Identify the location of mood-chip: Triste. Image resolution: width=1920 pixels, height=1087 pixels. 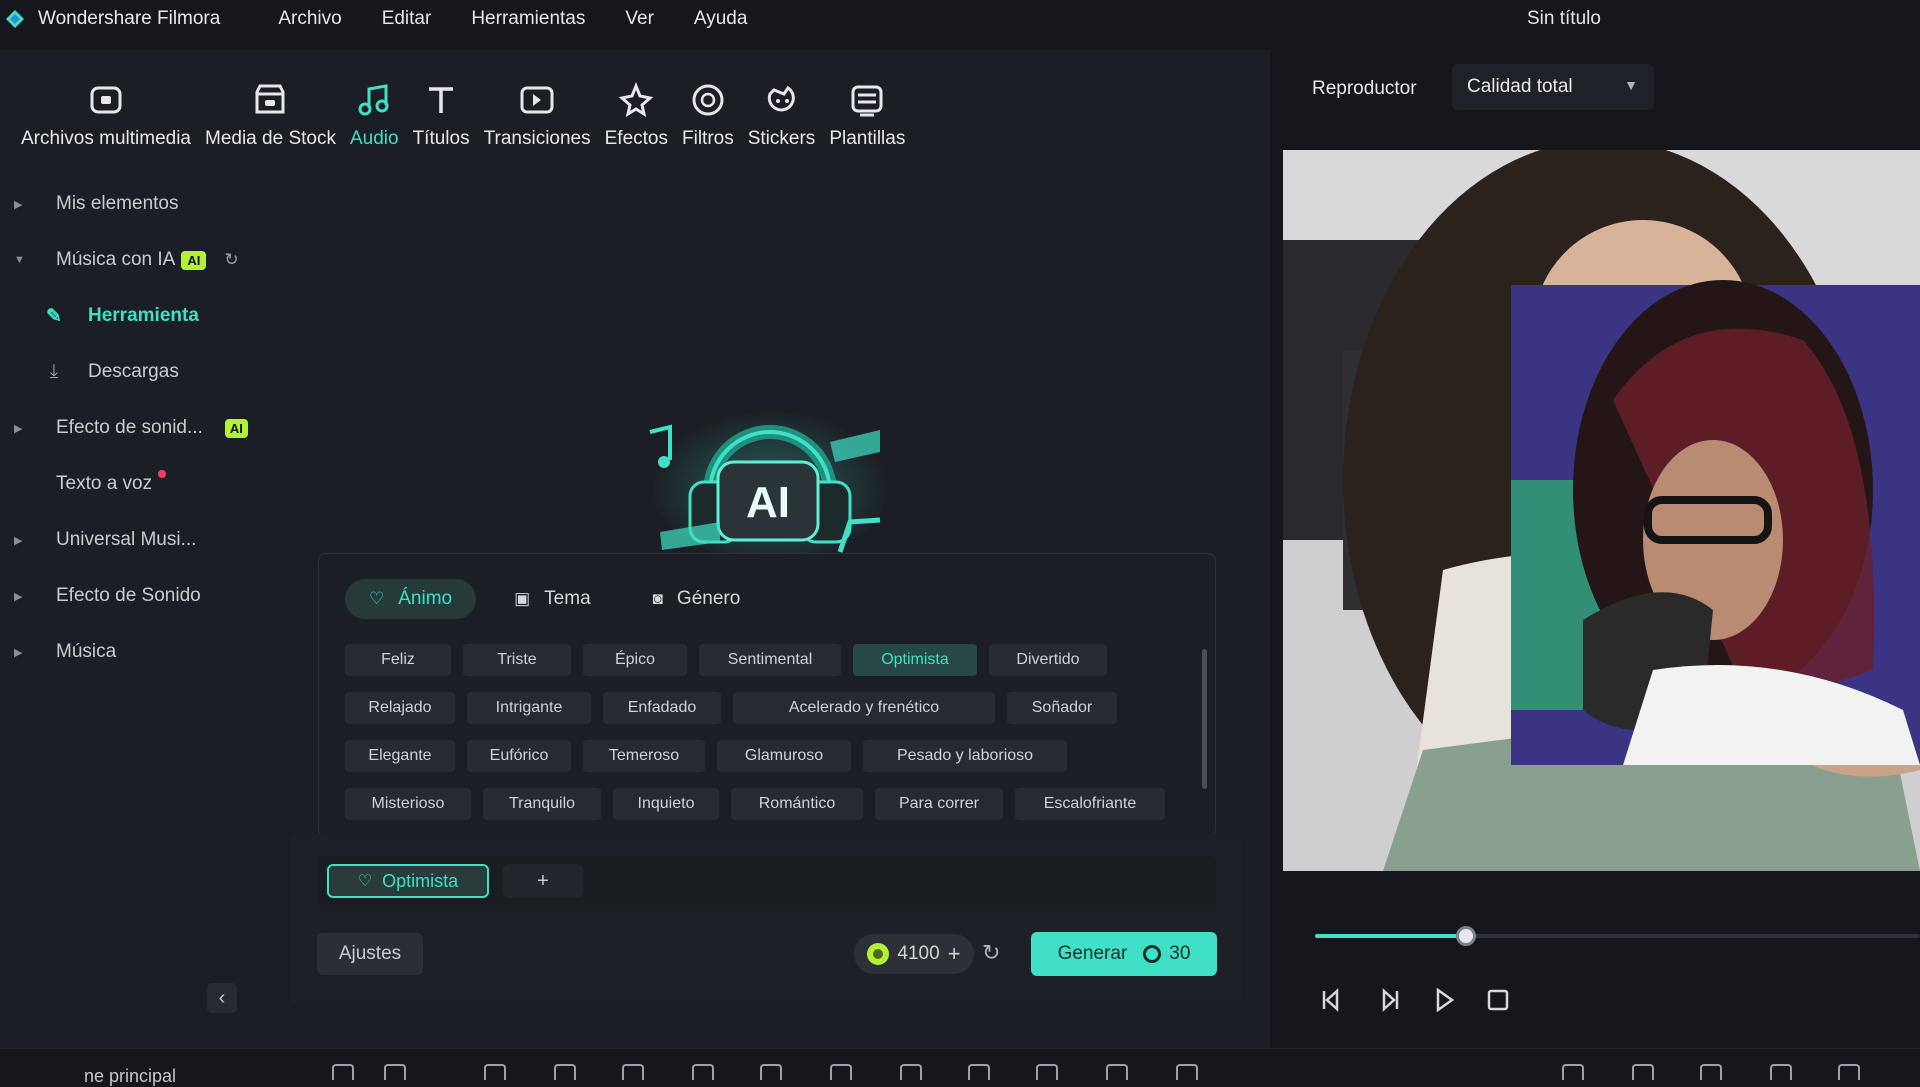
(517, 660).